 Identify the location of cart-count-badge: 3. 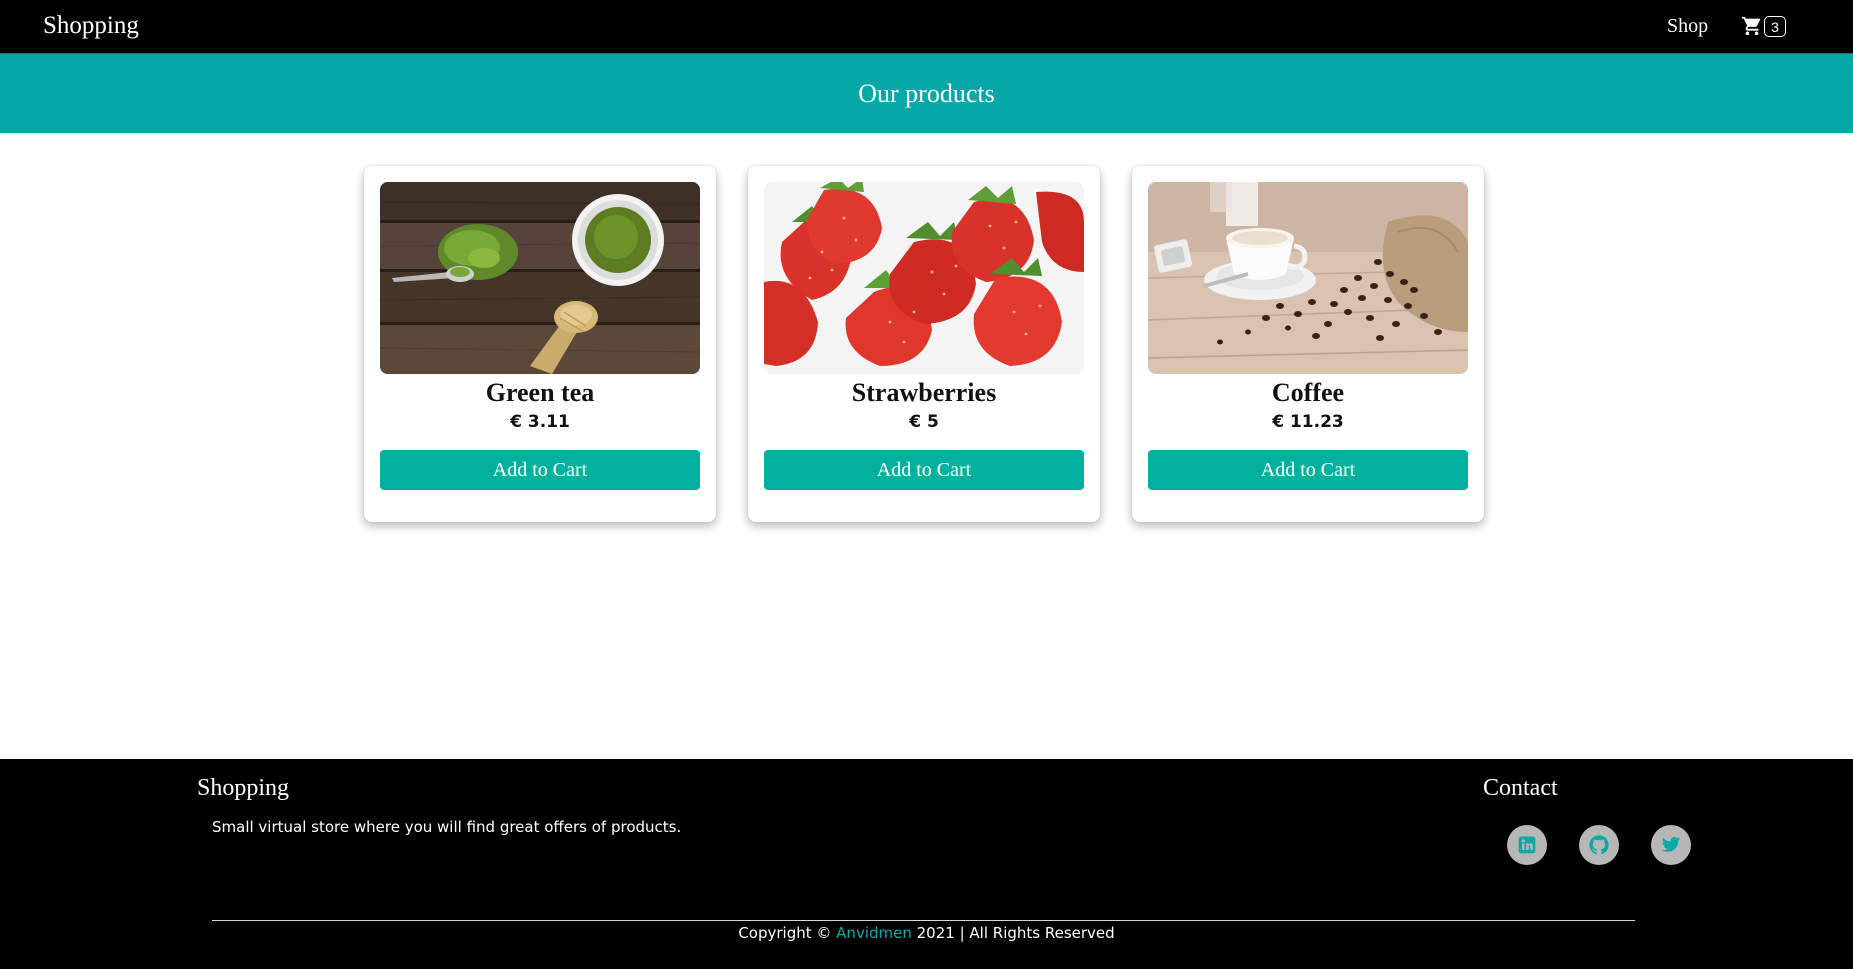
(1775, 26).